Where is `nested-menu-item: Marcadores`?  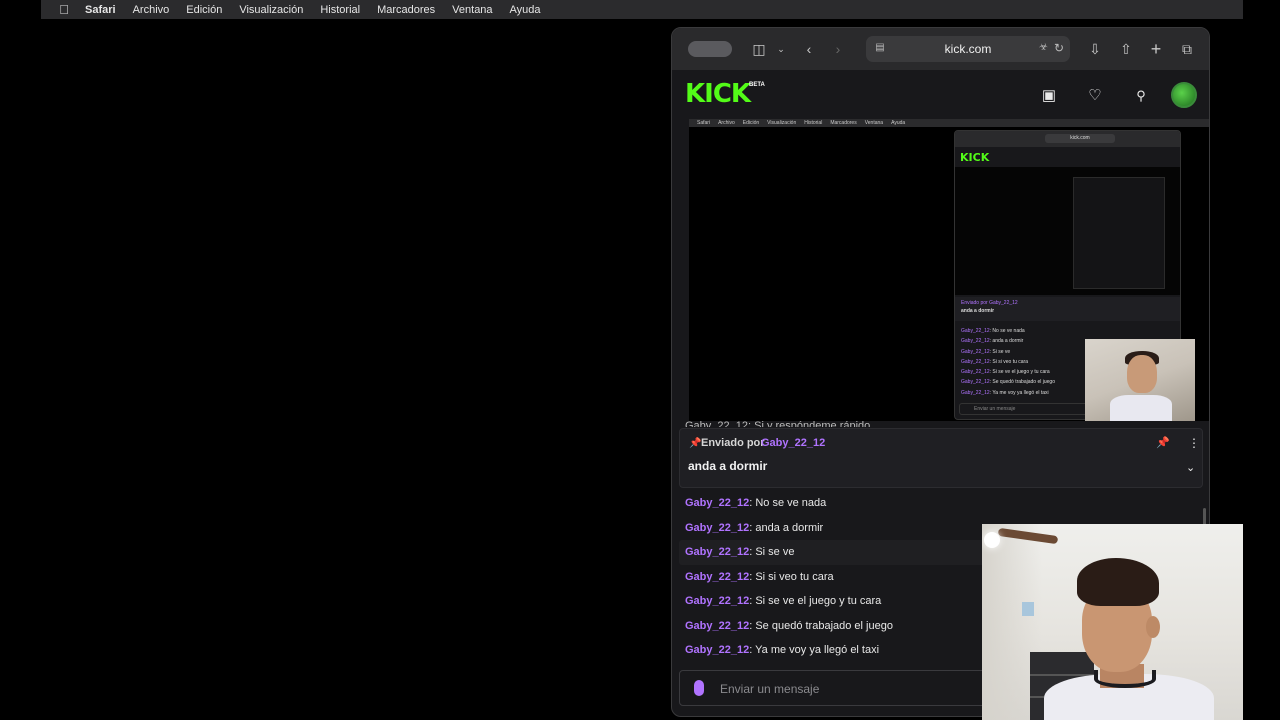
nested-menu-item: Marcadores is located at coordinates (843, 123).